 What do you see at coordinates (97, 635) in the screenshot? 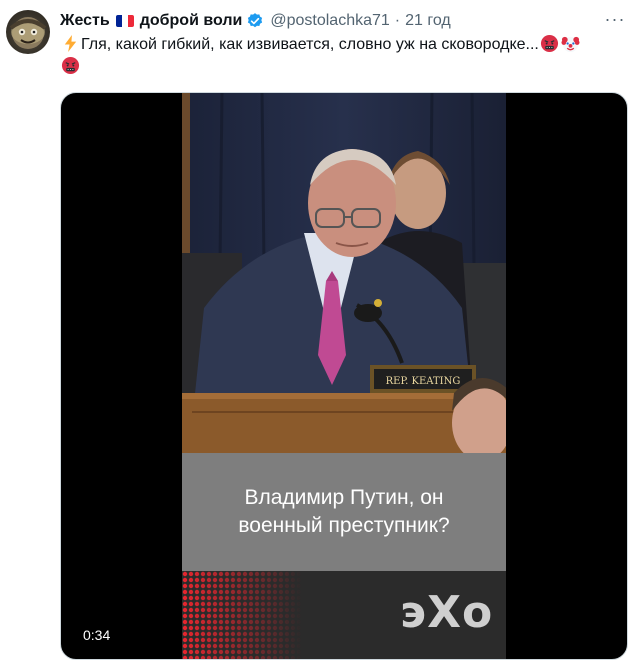
I see `video-duration: 0:34` at bounding box center [97, 635].